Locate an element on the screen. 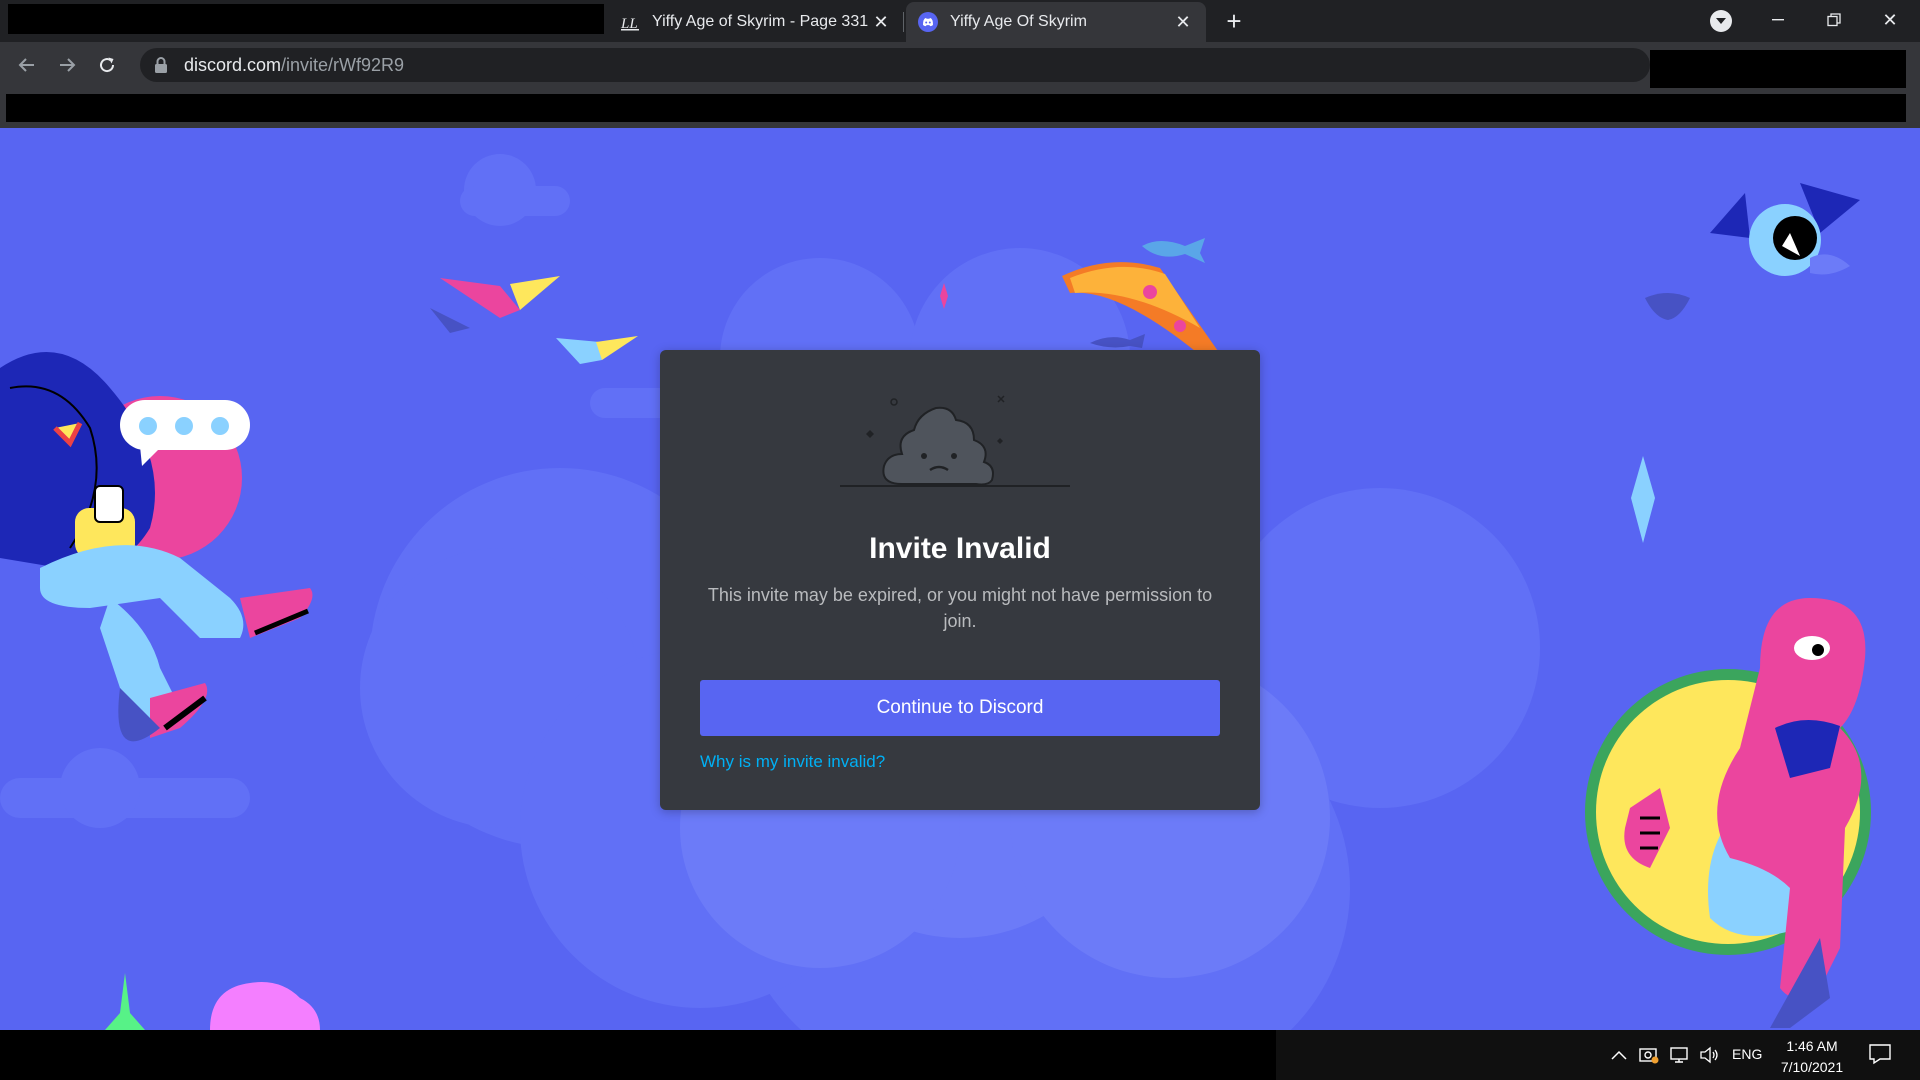  tab-title: Yiffy Age of Skyrim - Page 331 - Ł is located at coordinates (761, 21).